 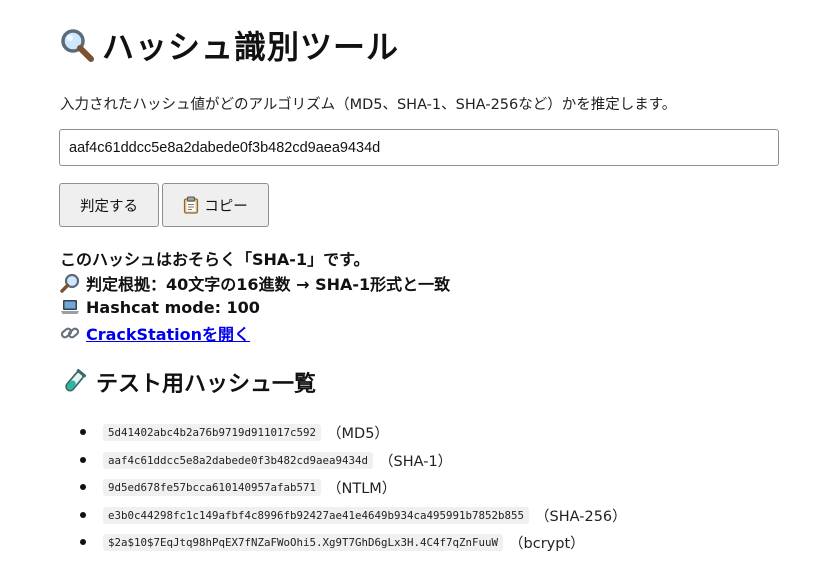 What do you see at coordinates (206, 384) in the screenshot?
I see `test-section-heading-text: テスト用ハッシュ一覧` at bounding box center [206, 384].